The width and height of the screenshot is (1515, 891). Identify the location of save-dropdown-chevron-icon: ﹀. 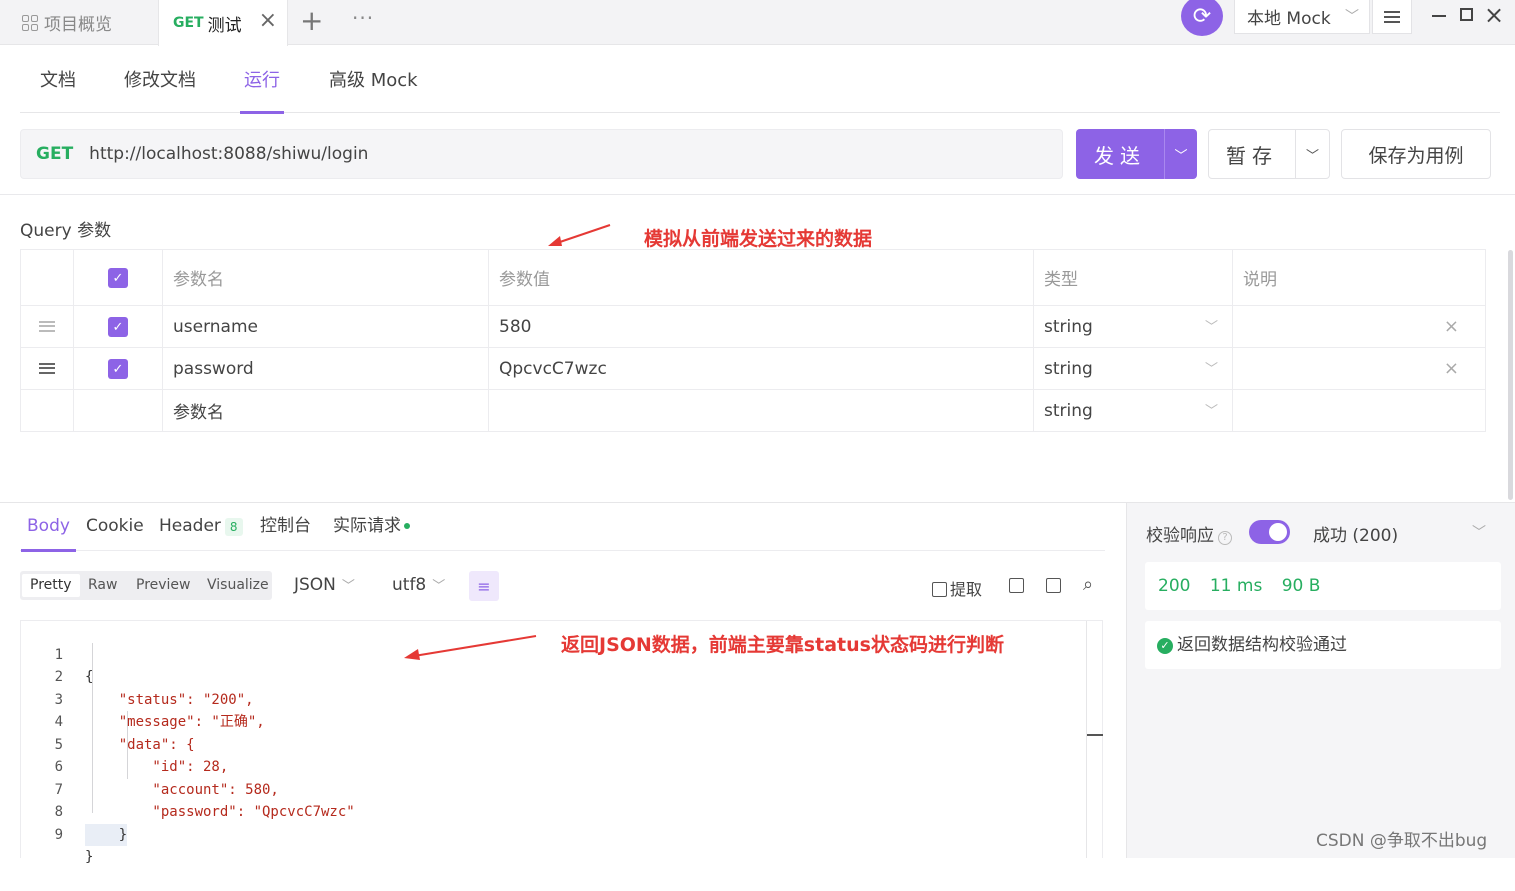
(1312, 154).